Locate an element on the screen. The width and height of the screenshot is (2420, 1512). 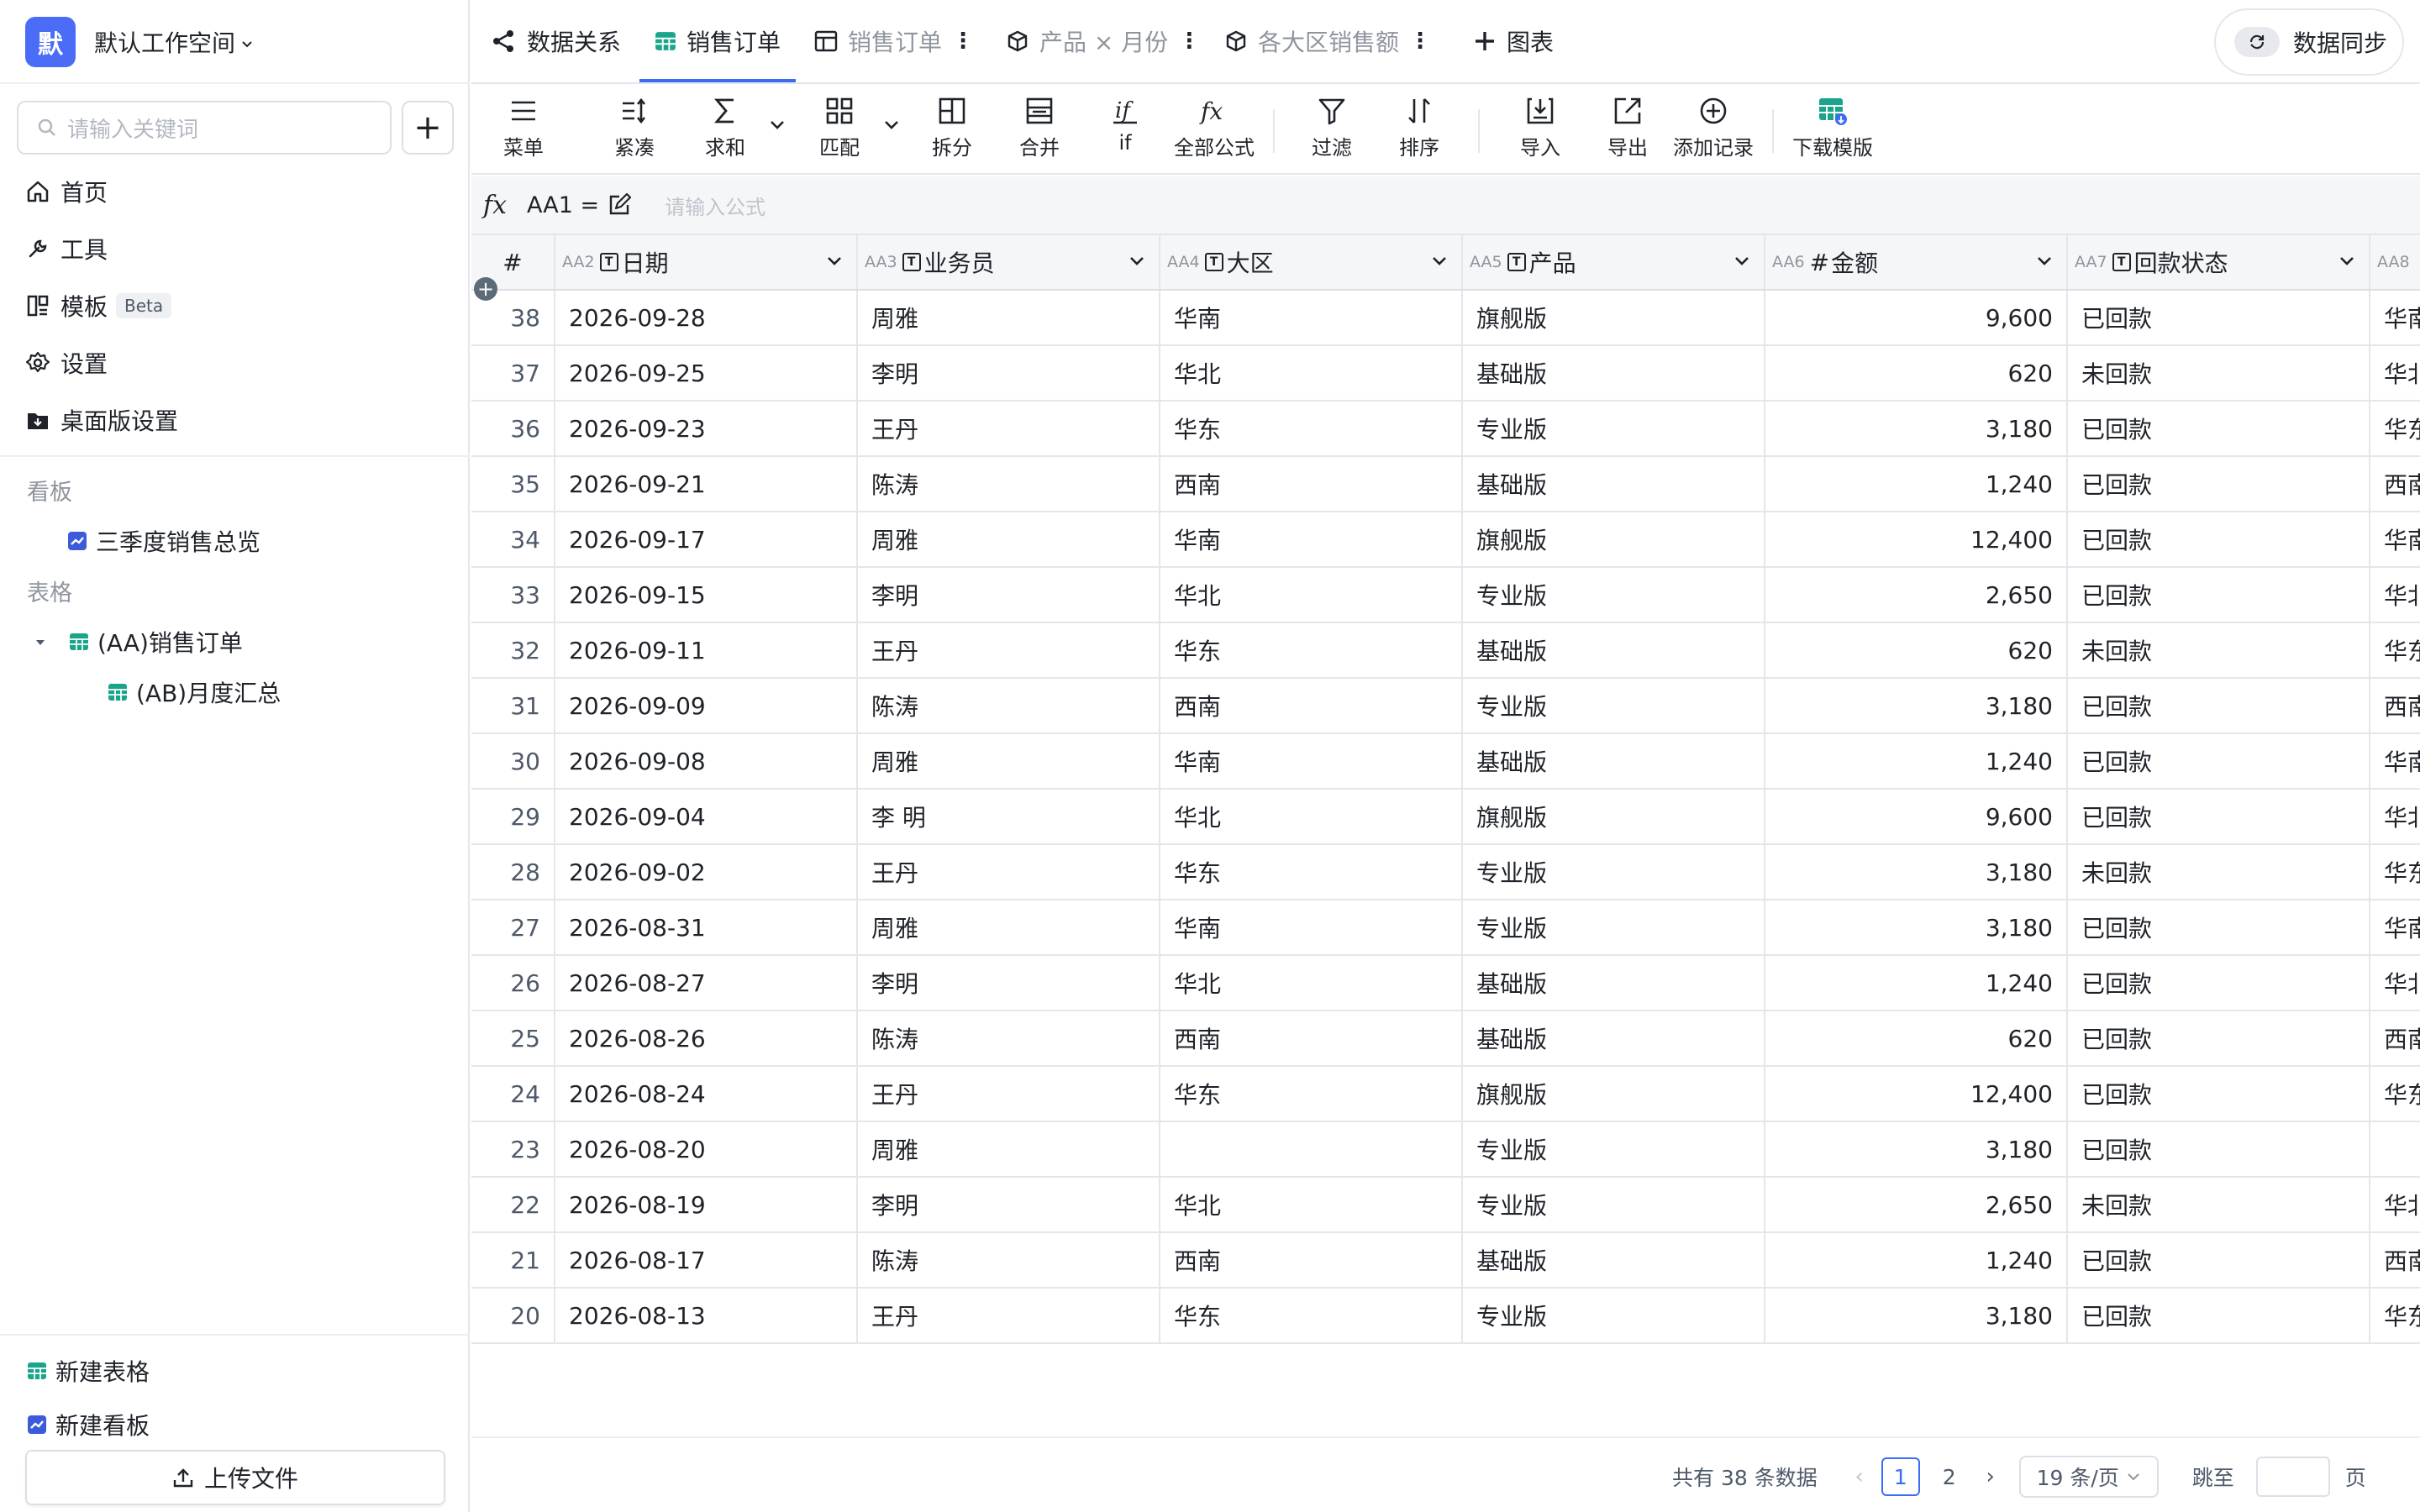
sidebar-search: 请输入关键词 is located at coordinates (204, 128).